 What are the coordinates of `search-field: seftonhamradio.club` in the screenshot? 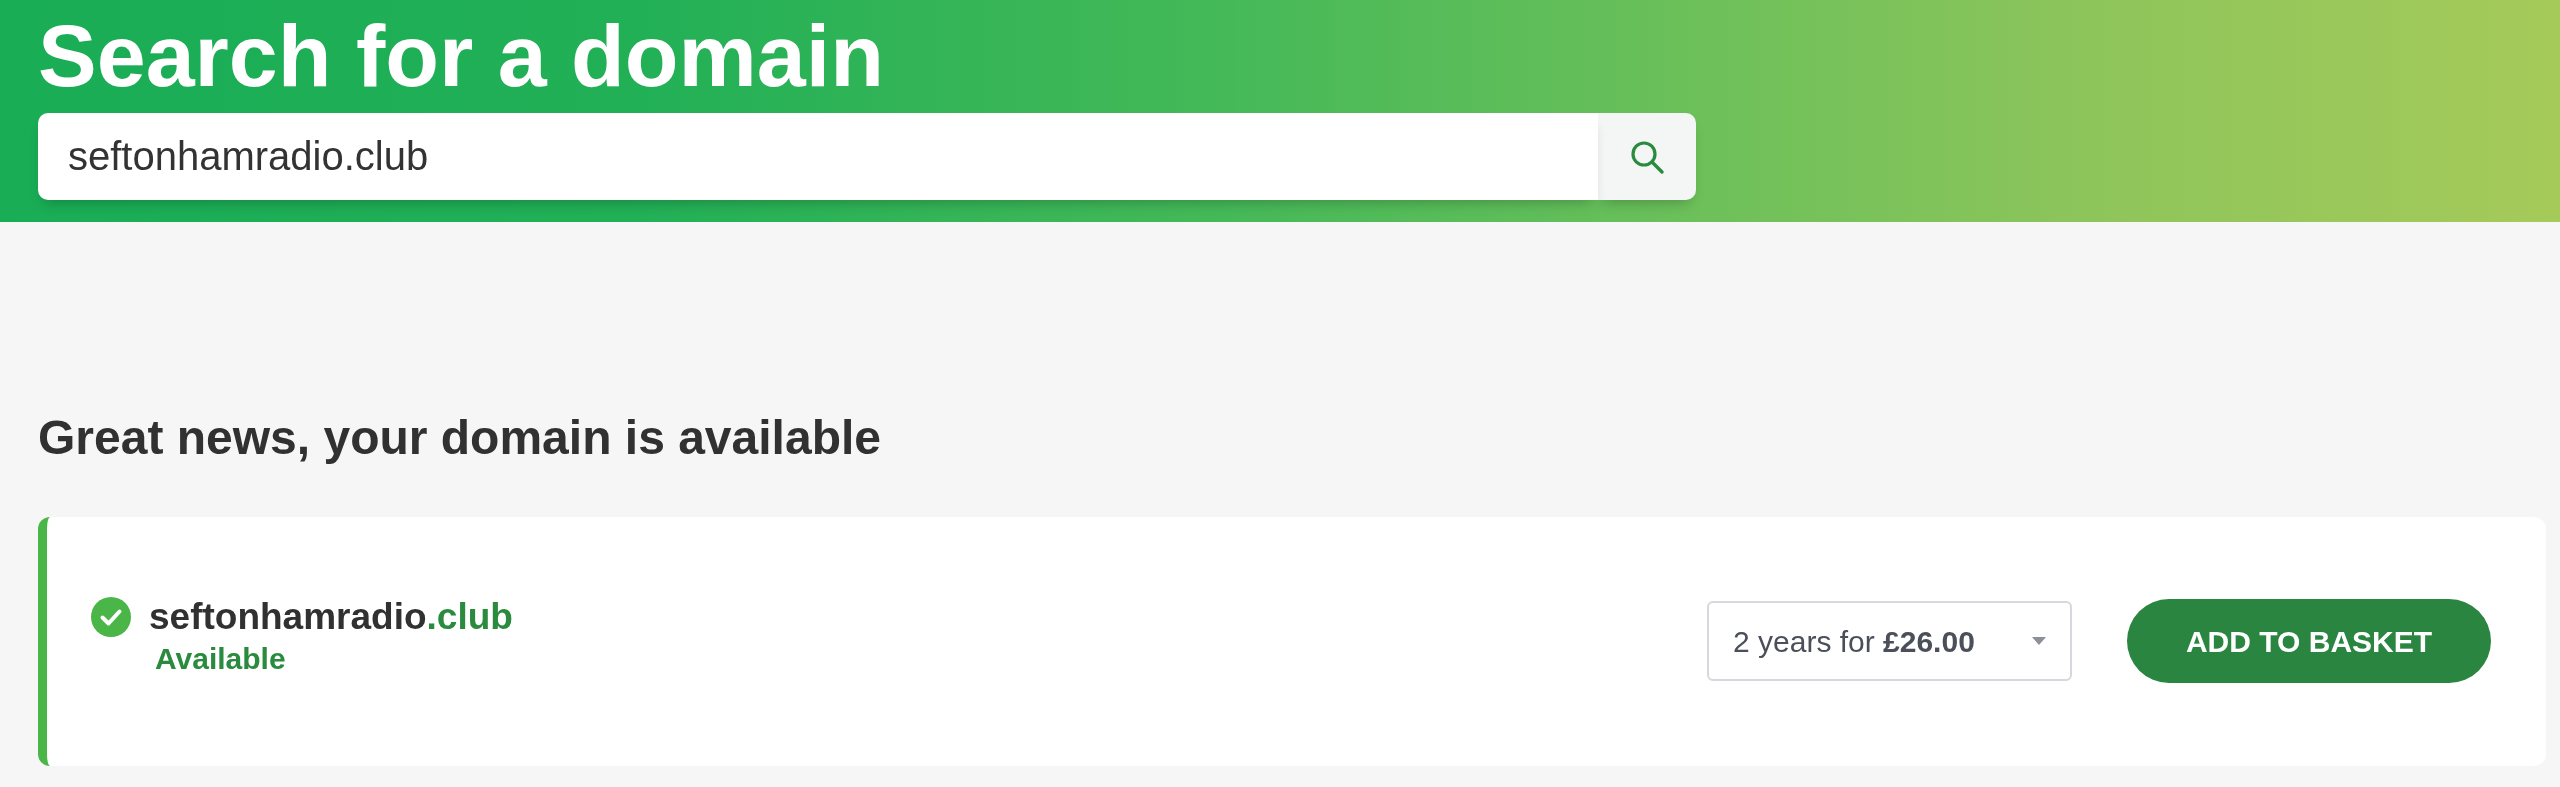 It's located at (818, 156).